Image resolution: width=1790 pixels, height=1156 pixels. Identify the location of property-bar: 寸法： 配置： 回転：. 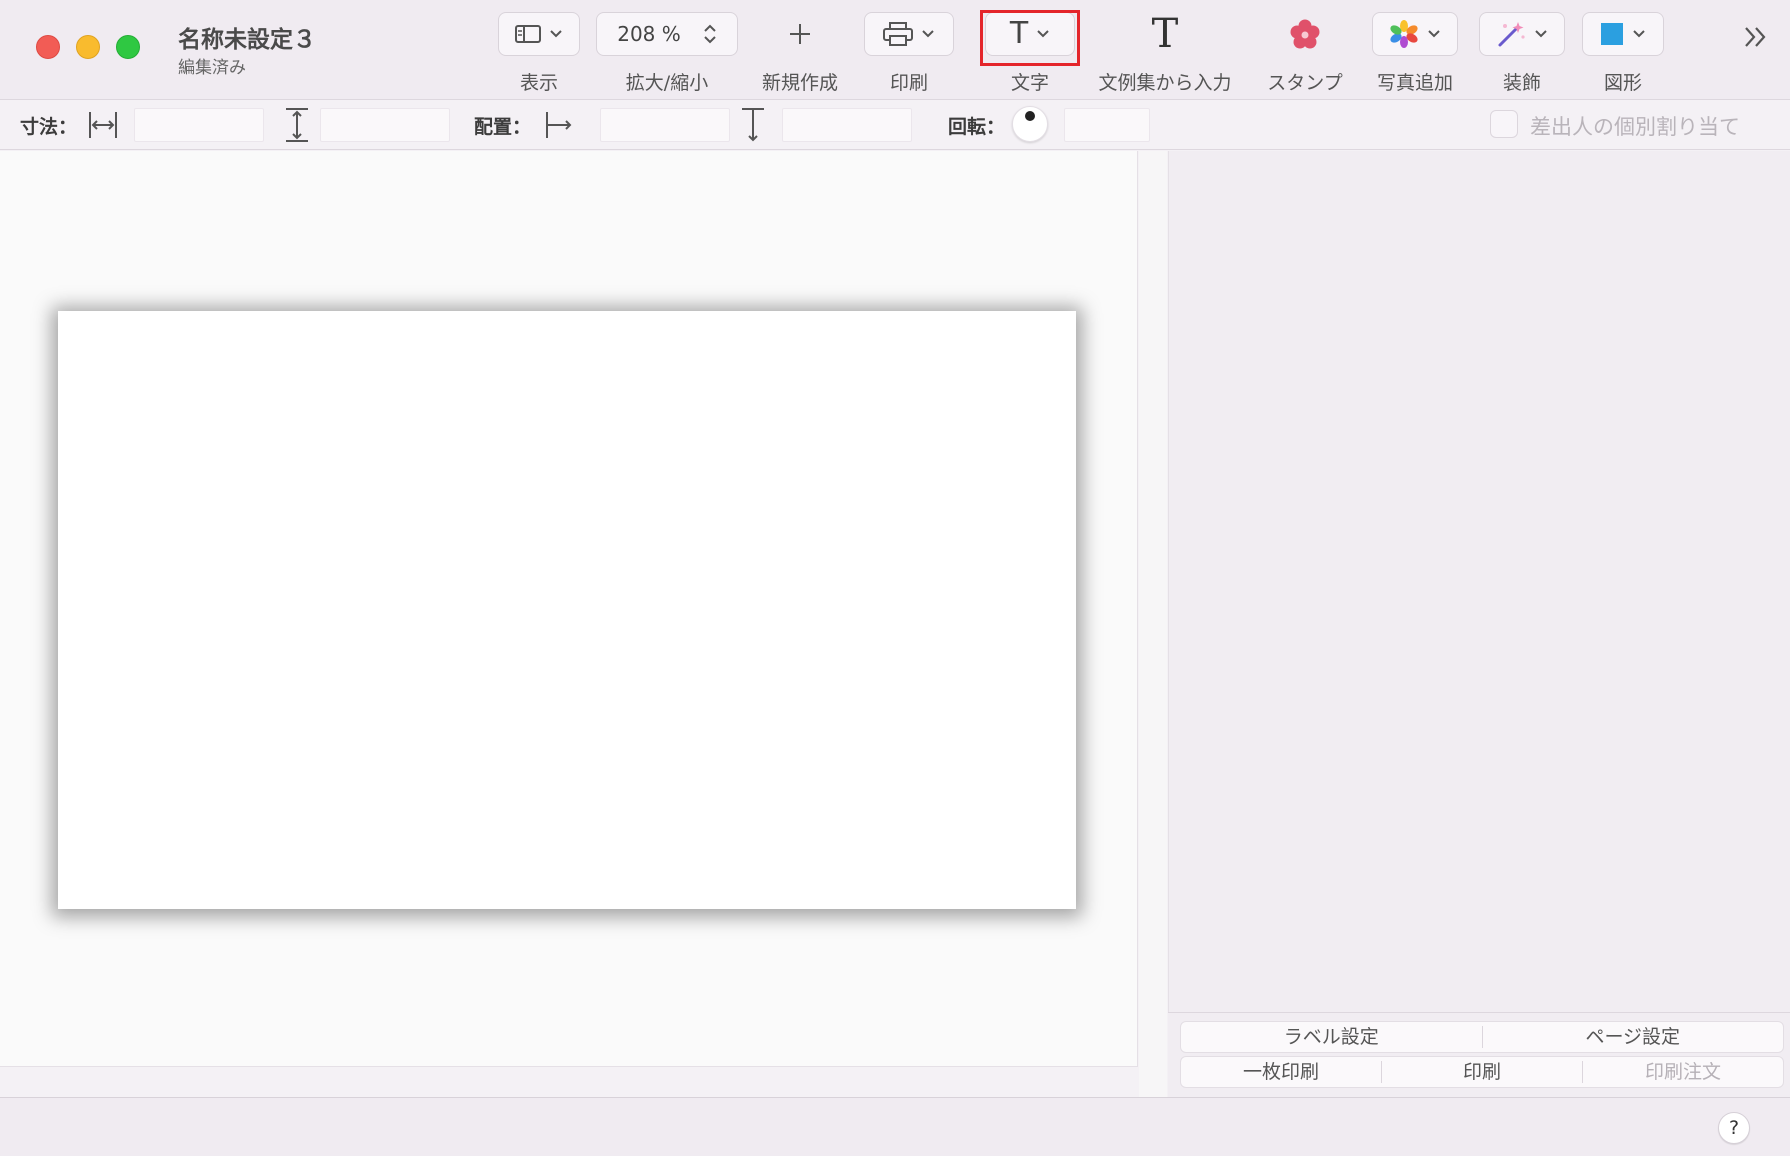
(895, 125).